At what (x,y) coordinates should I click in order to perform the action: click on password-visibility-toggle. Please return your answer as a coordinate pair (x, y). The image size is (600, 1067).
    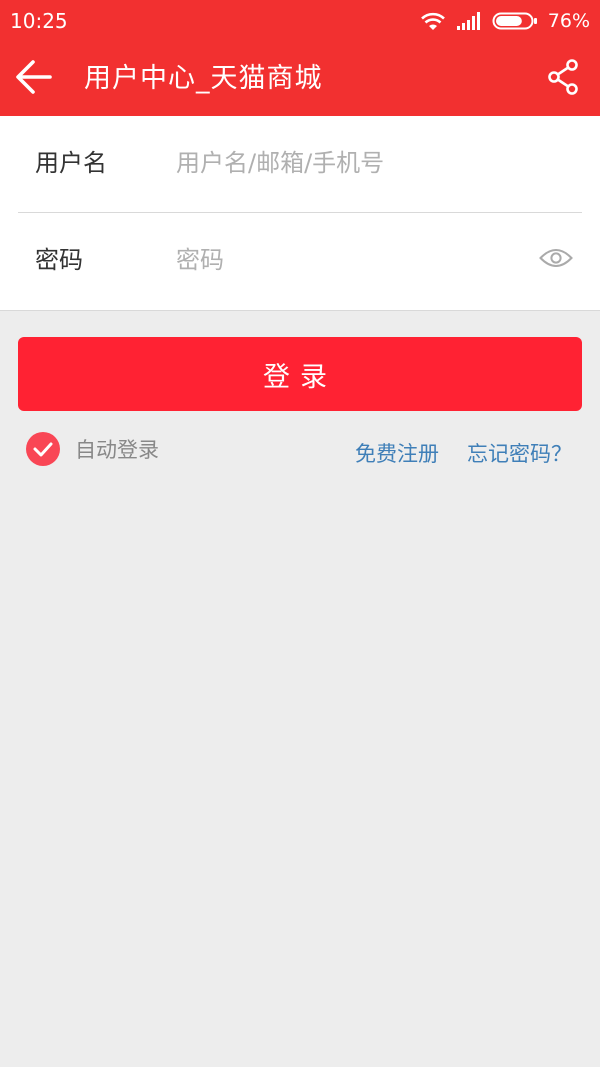
    Looking at the image, I should click on (556, 260).